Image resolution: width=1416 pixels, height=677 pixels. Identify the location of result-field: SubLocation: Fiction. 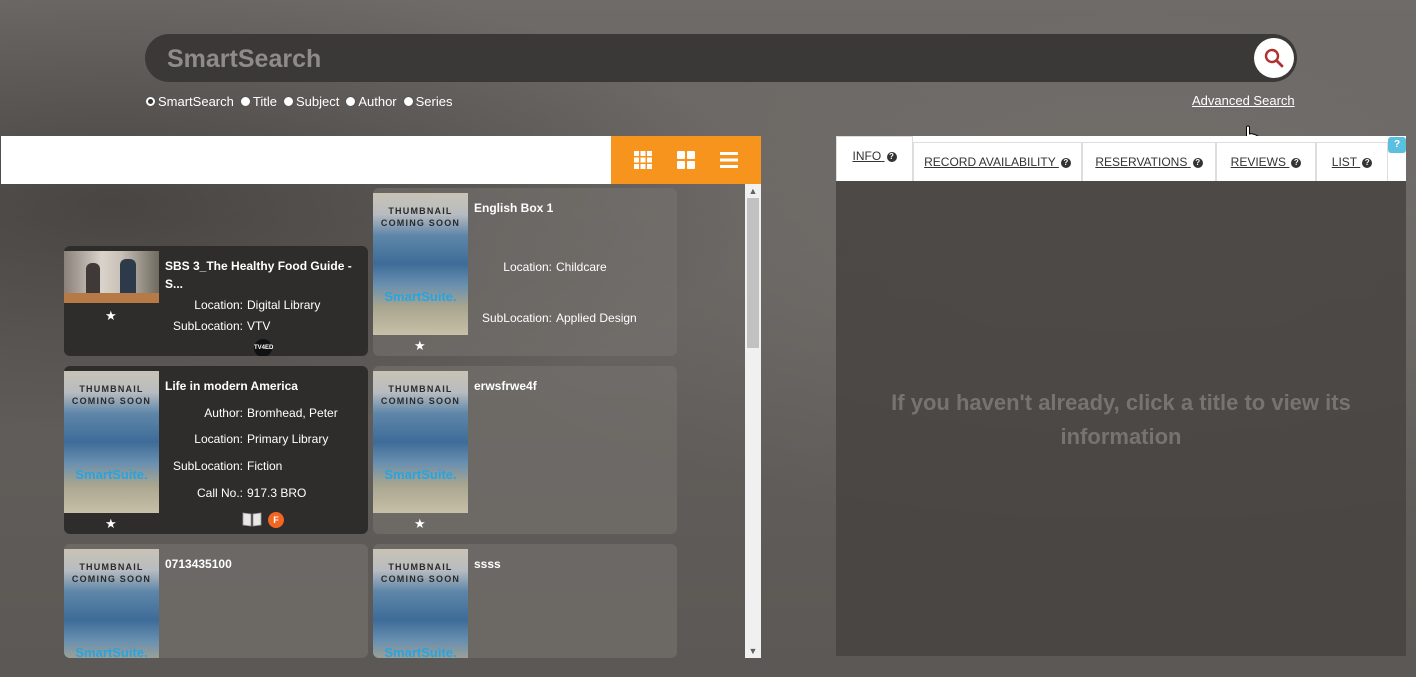
(223, 466).